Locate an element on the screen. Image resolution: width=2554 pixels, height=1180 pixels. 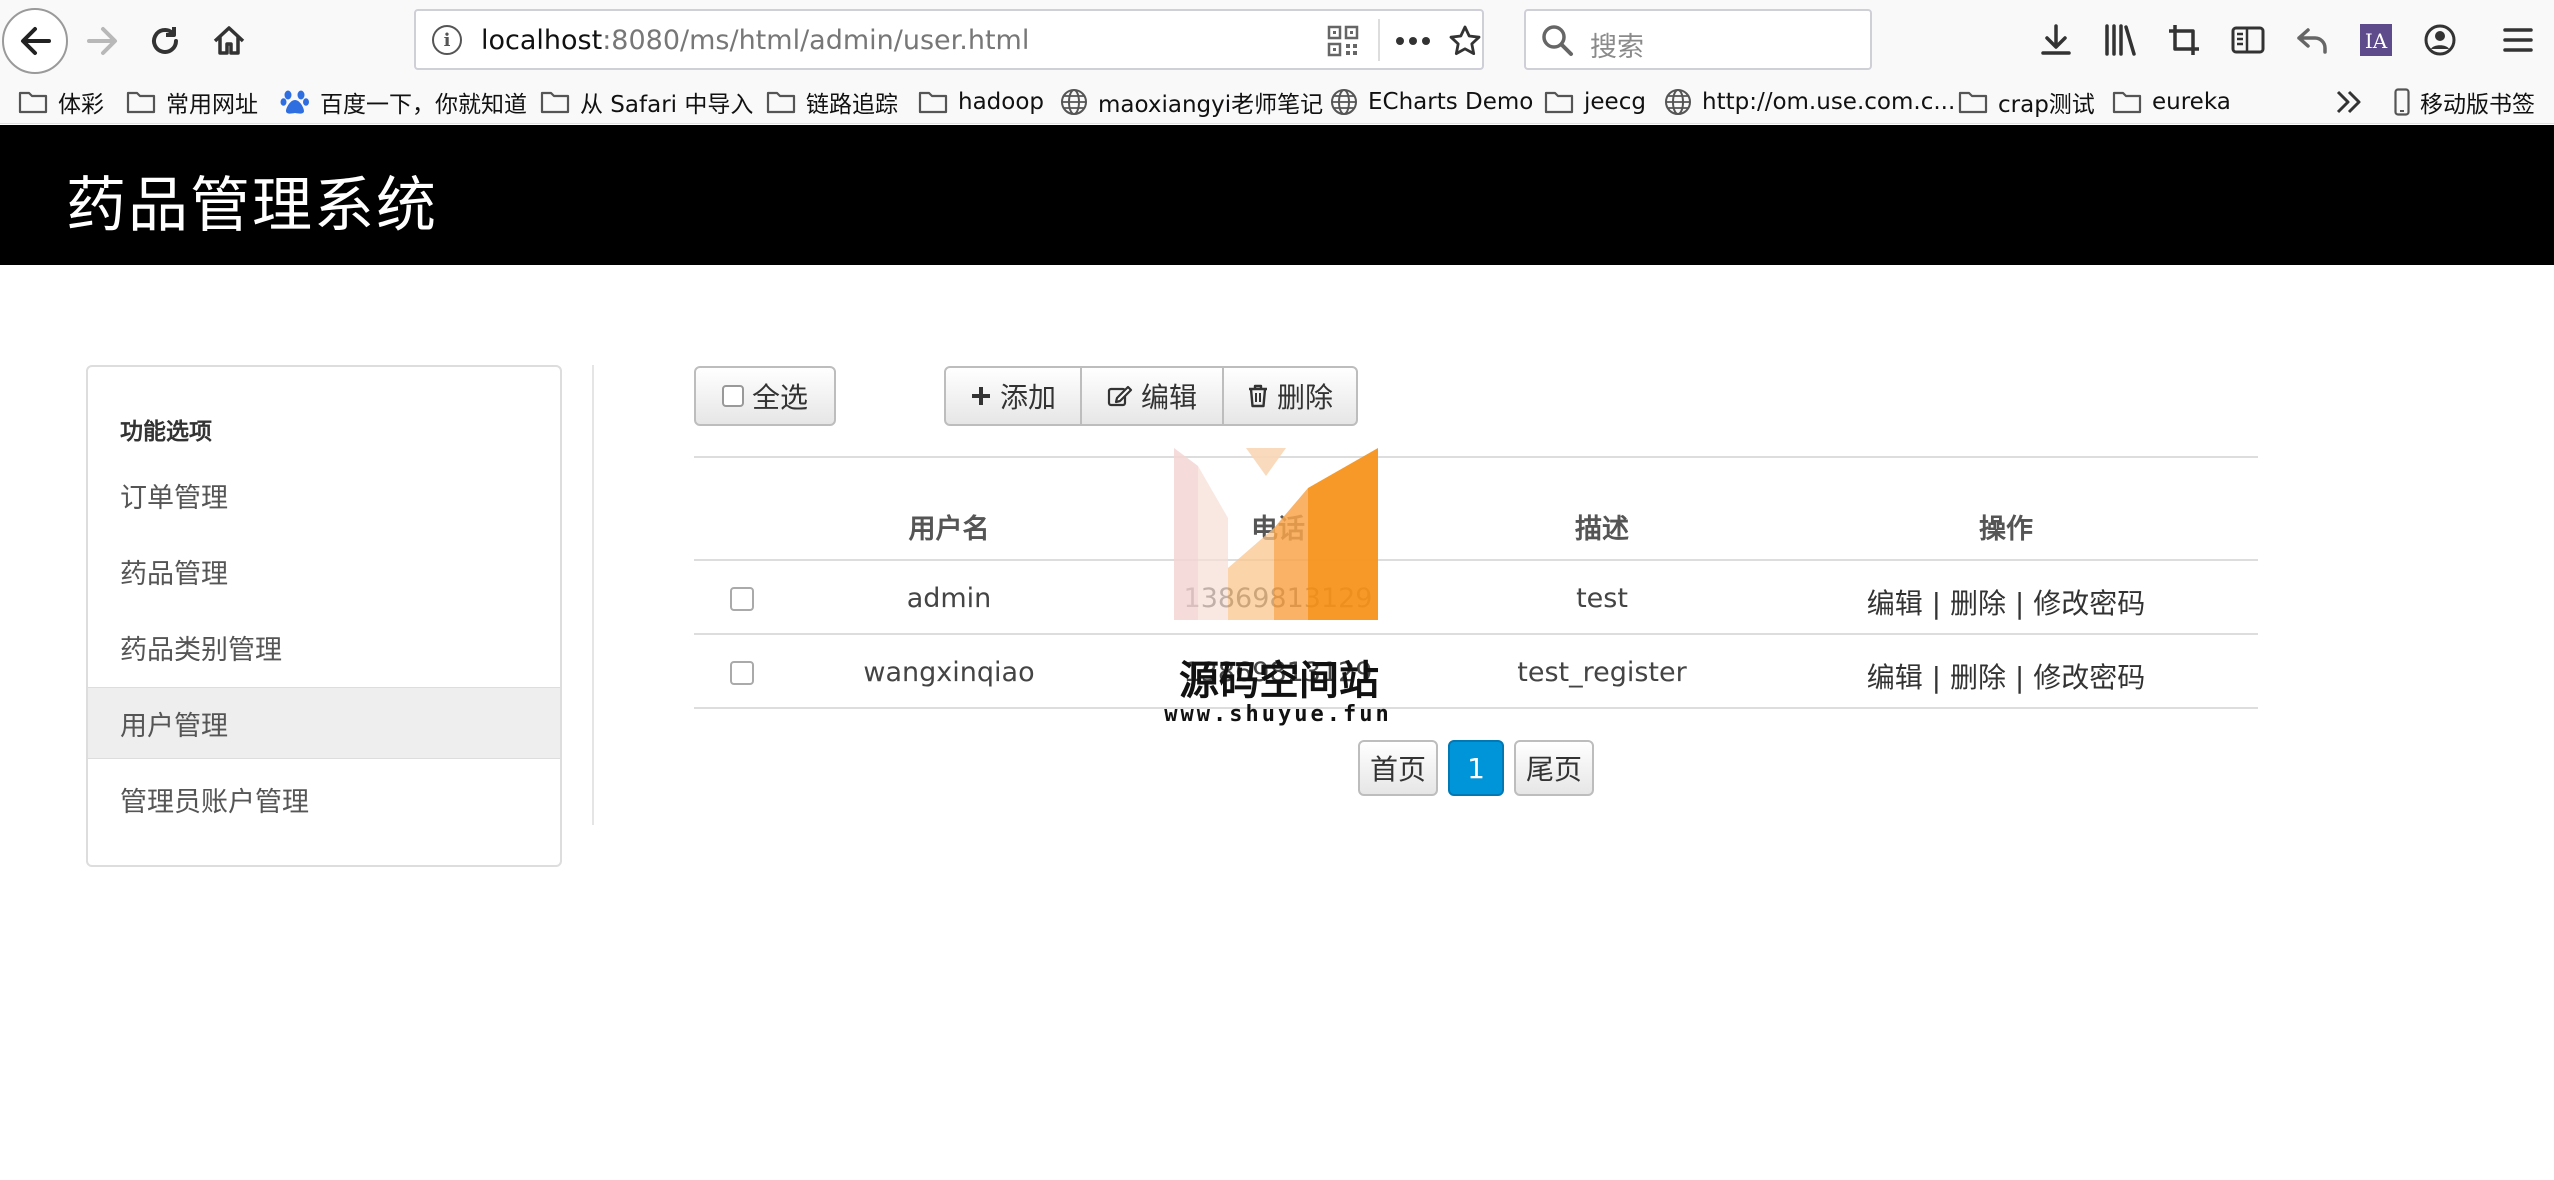
forward-arrow-icon is located at coordinates (102, 41).